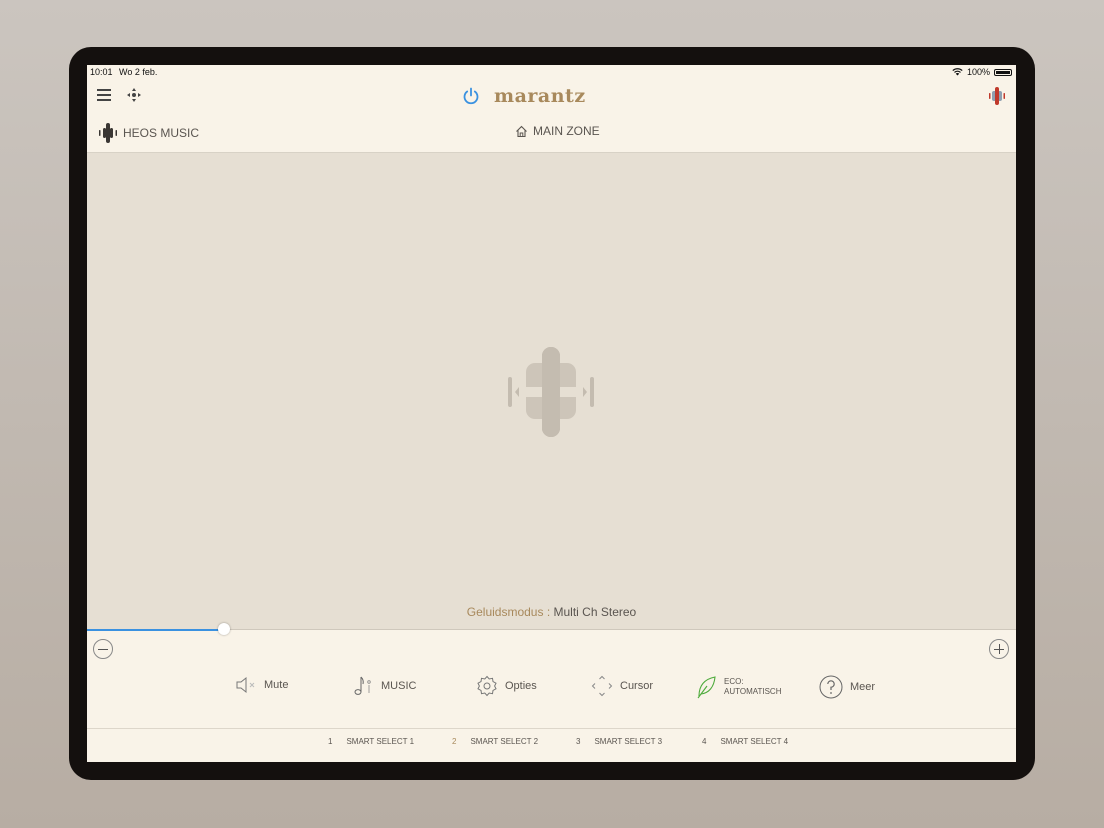  I want to click on help-question-icon, so click(831, 687).